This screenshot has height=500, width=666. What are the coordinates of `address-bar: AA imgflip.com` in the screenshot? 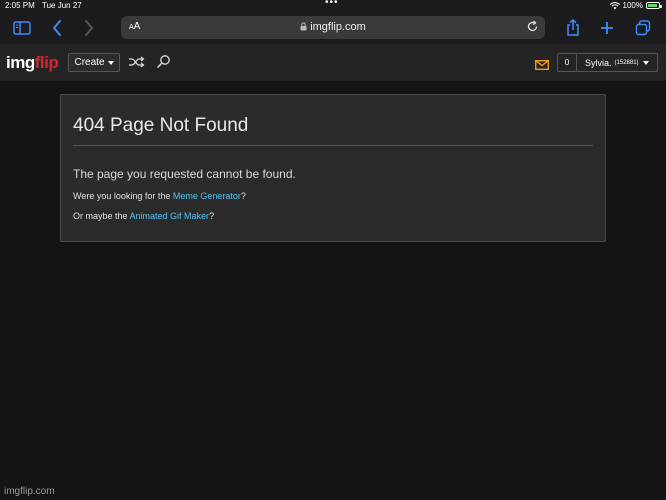 It's located at (333, 27).